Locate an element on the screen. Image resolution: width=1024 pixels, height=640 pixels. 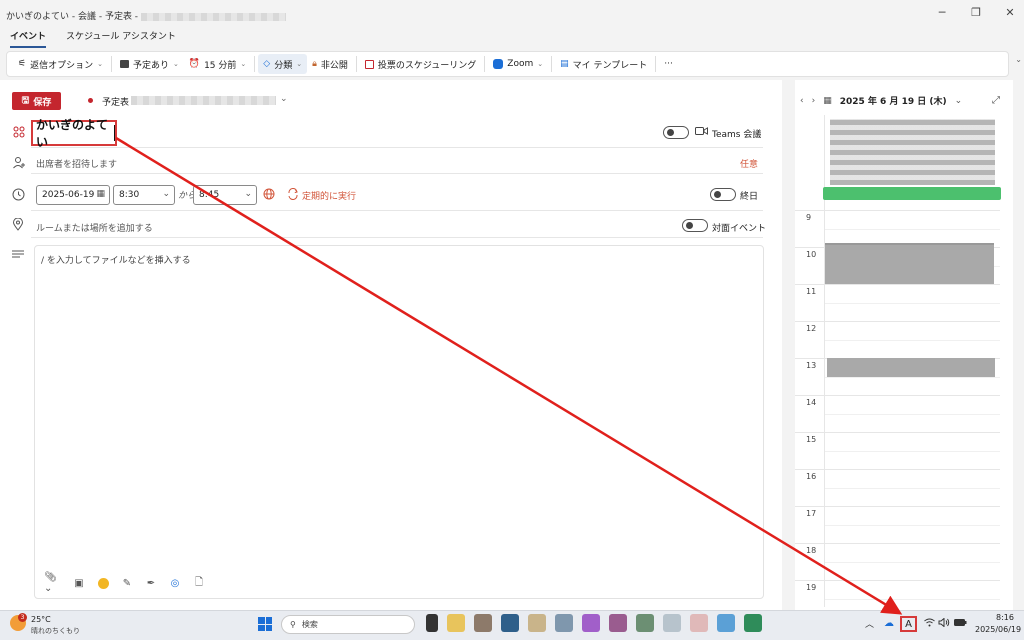
volume-icon is located at coordinates (944, 622).